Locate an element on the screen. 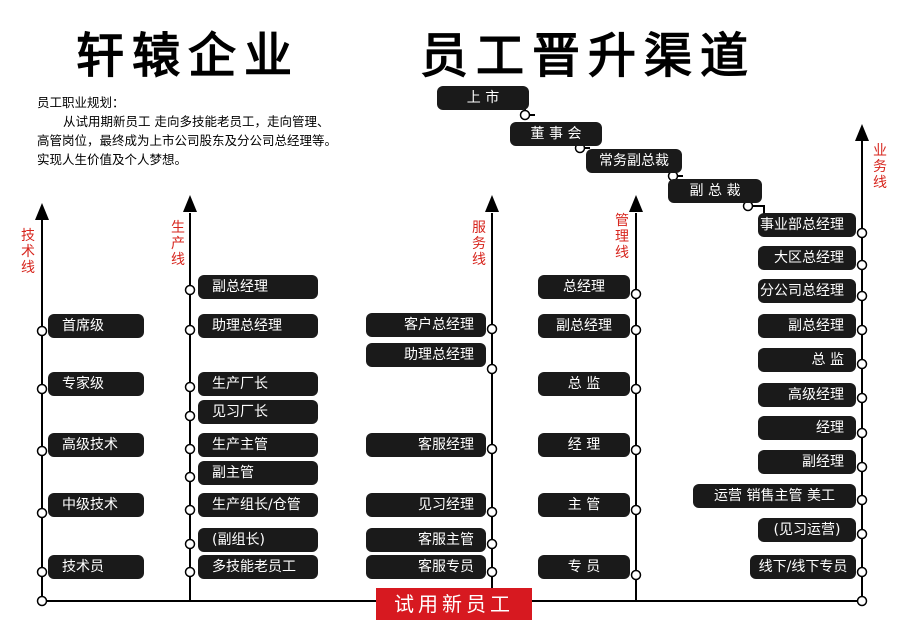  service-trainee-manager: 见习经理 is located at coordinates (426, 505).